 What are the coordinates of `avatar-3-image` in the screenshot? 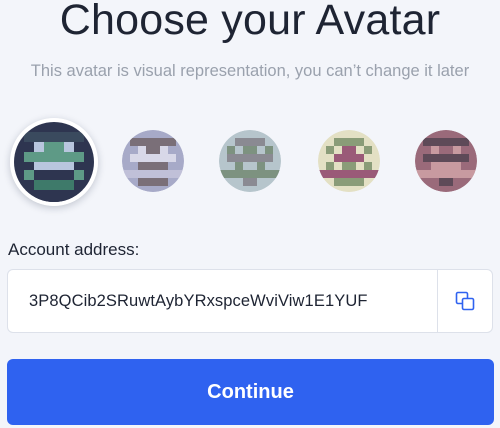 It's located at (250, 161).